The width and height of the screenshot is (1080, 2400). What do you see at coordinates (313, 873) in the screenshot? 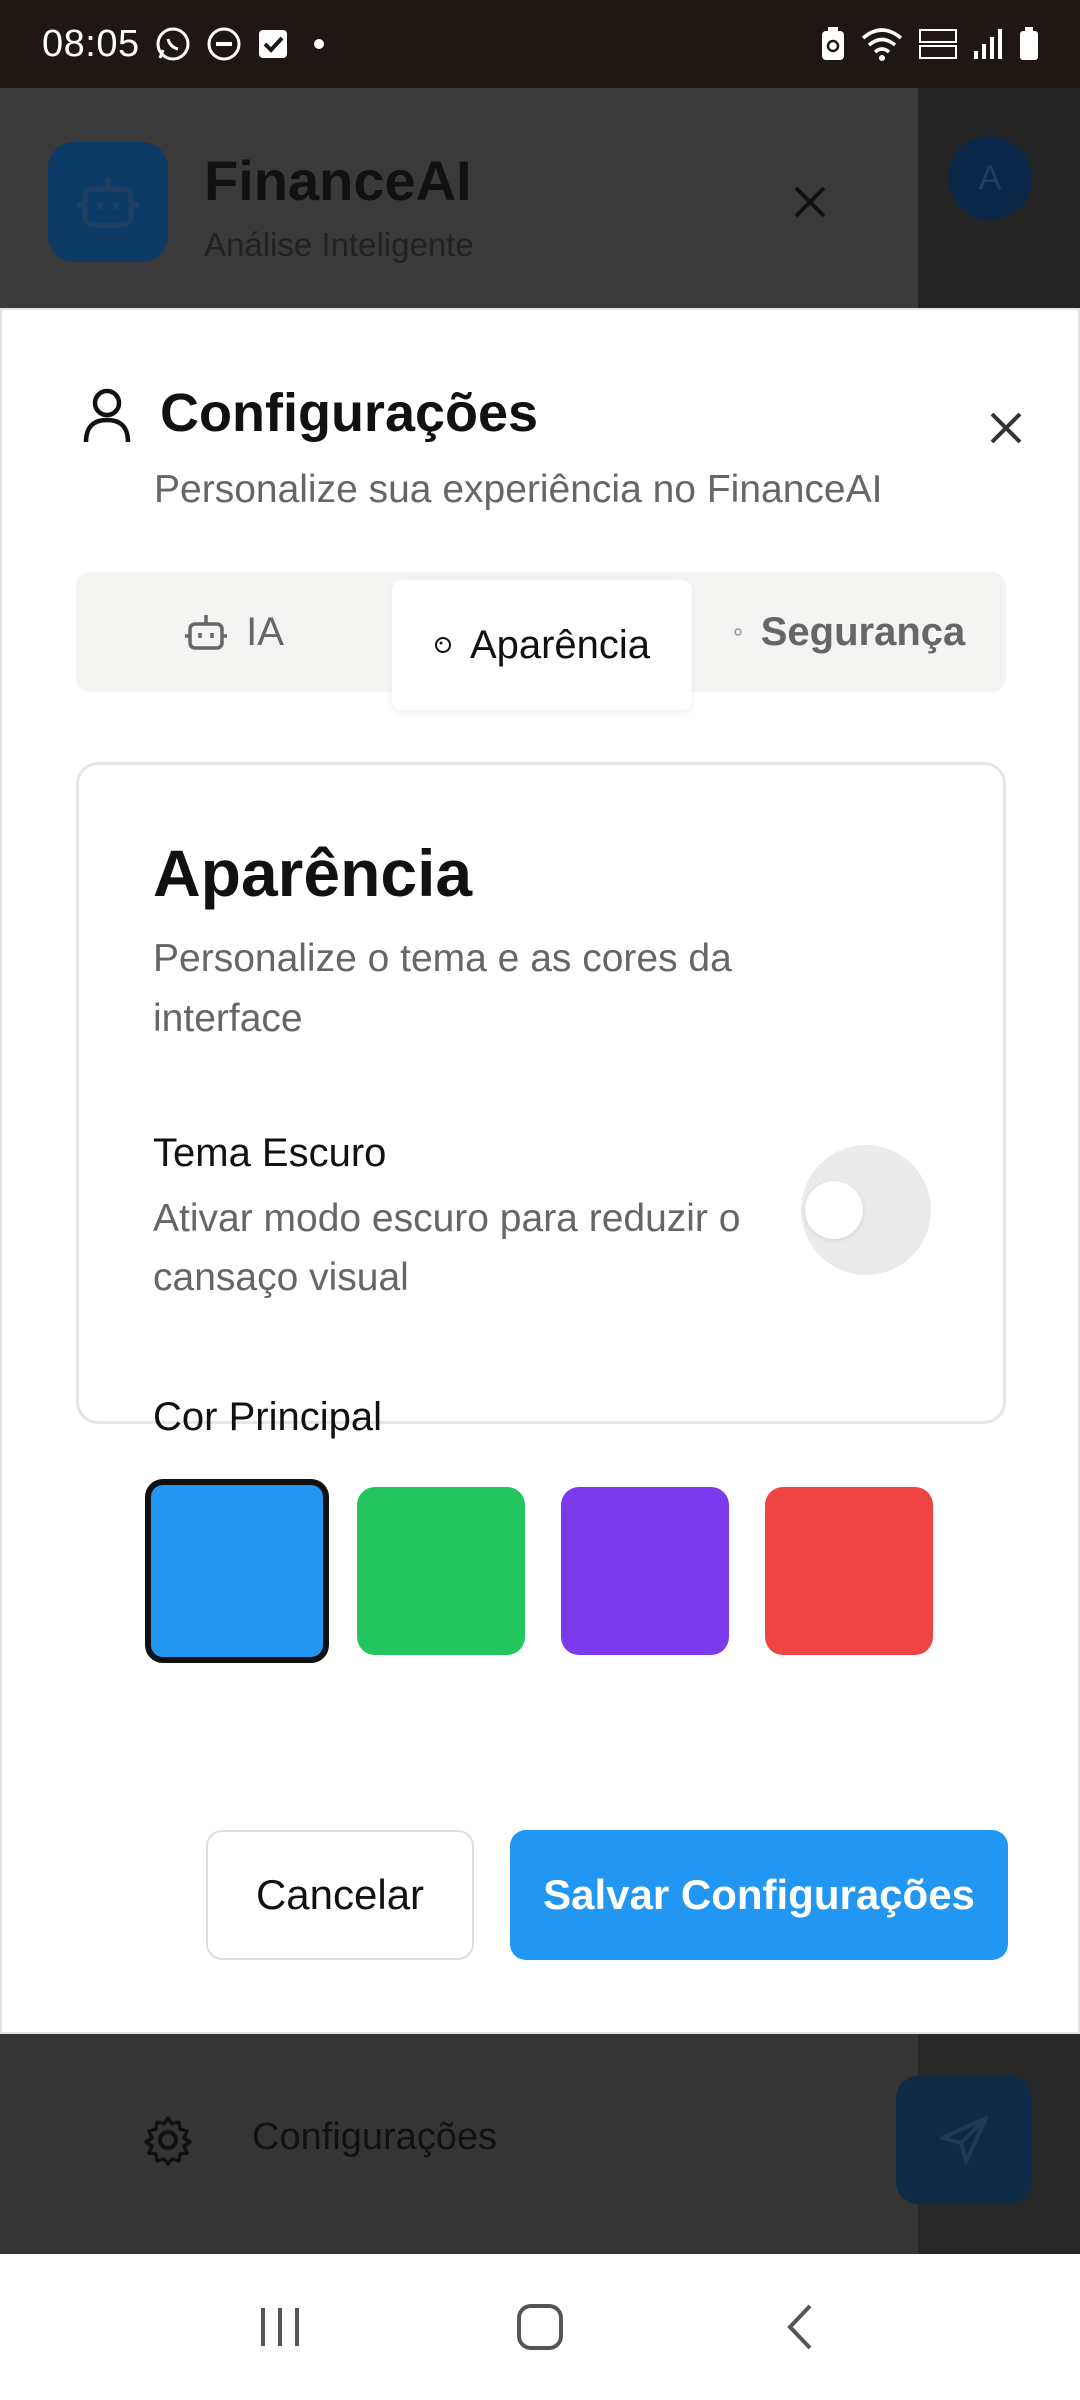
I see `section-title: Aparência` at bounding box center [313, 873].